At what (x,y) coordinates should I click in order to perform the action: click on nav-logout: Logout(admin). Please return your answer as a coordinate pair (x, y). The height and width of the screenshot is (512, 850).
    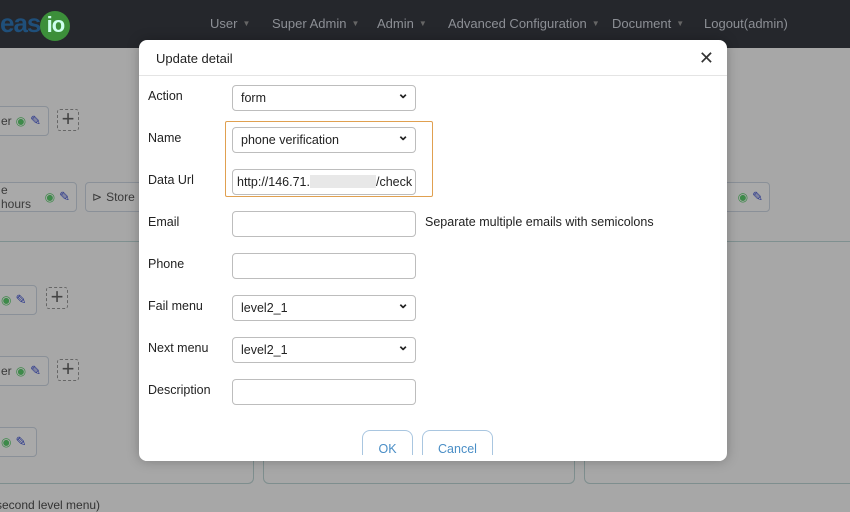
    Looking at the image, I should click on (746, 23).